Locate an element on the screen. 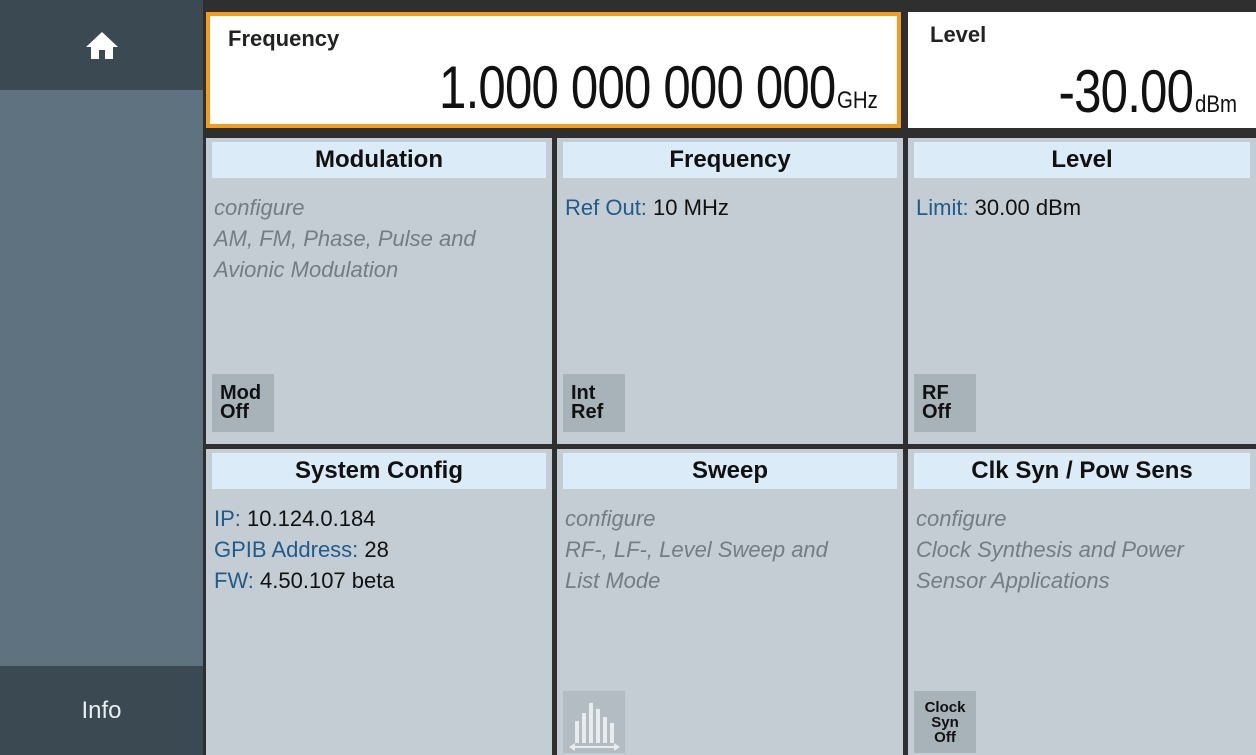 This screenshot has width=1256, height=755. frequency-field: Frequency 1.000 000 000 000 GHz is located at coordinates (553, 70).